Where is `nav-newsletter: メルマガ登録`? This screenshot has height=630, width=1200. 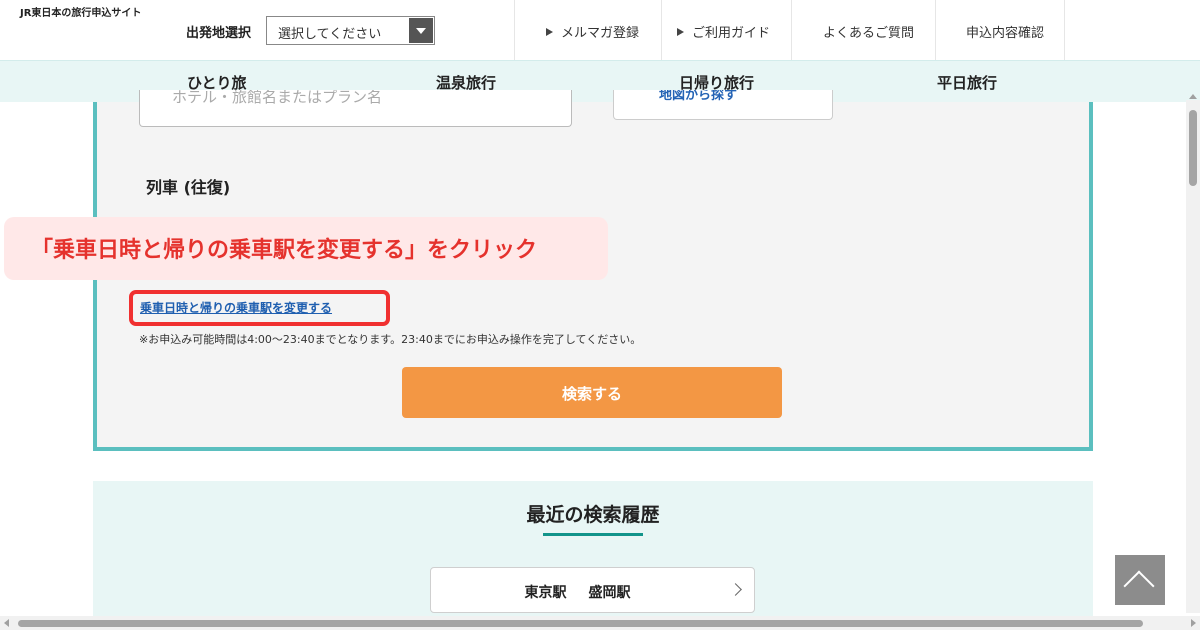 nav-newsletter: メルマガ登録 is located at coordinates (587, 30).